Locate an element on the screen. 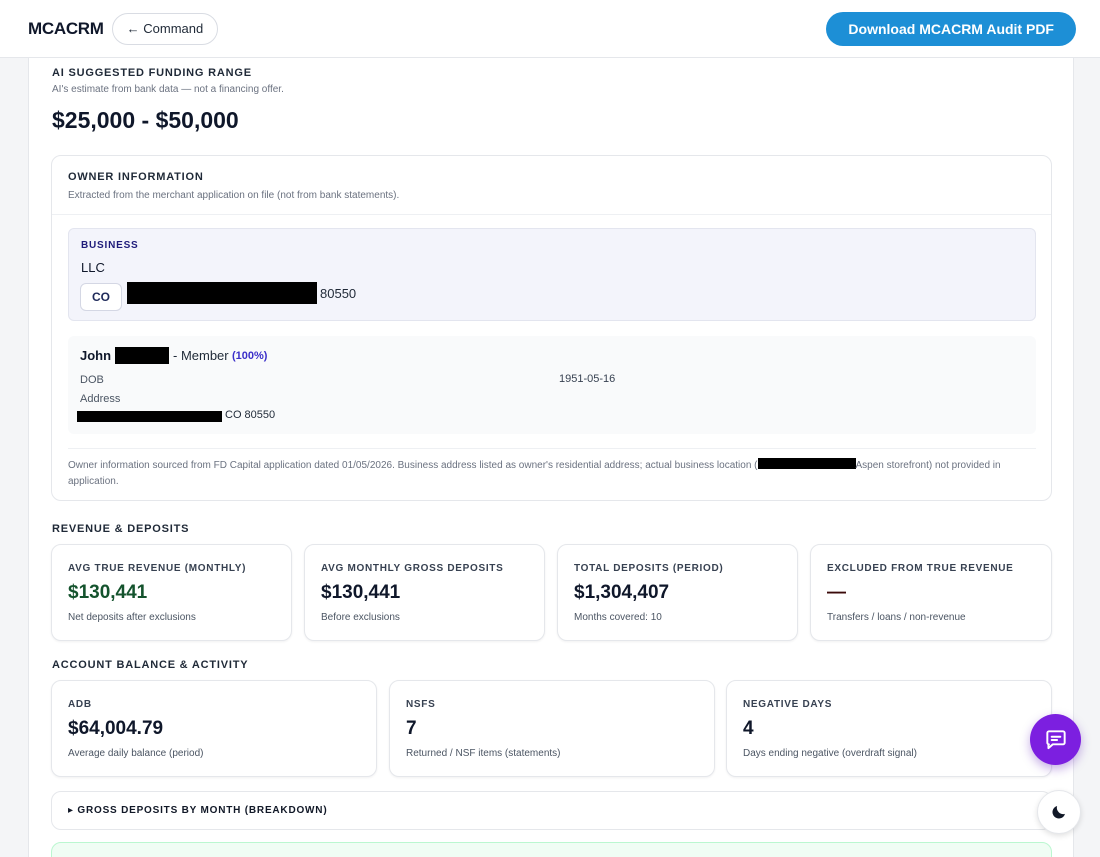 This screenshot has width=1100, height=857. theme-toggle-button is located at coordinates (1059, 812).